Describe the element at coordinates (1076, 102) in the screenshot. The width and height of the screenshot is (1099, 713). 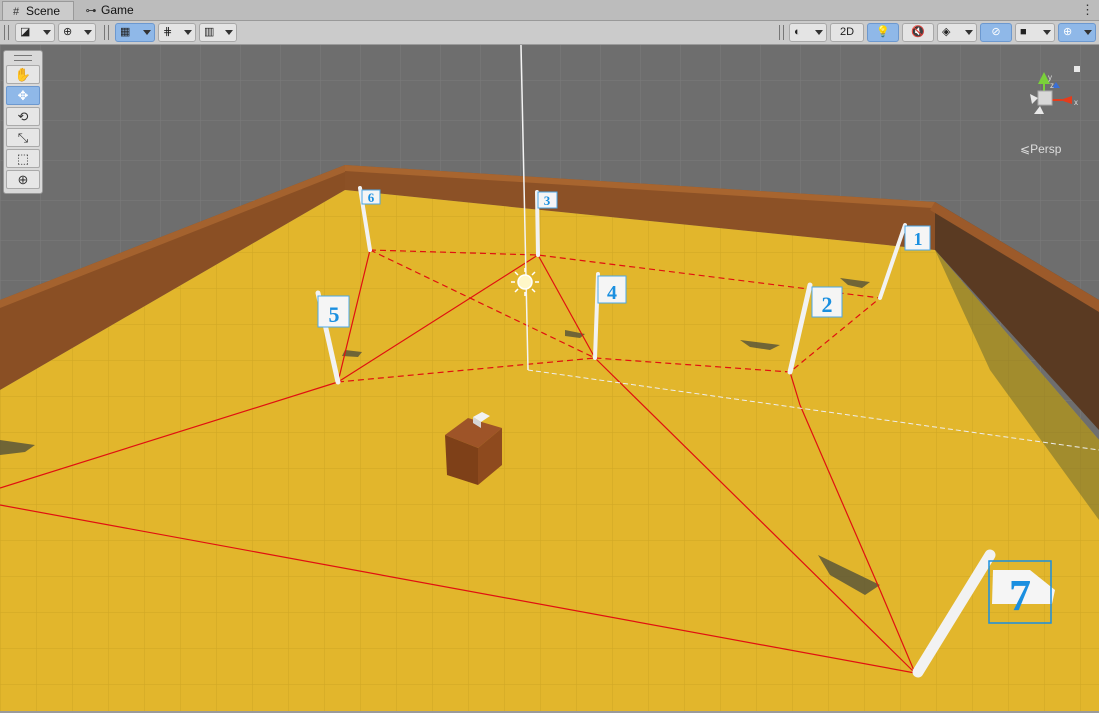
I see `gizmo-x-label: x` at that location.